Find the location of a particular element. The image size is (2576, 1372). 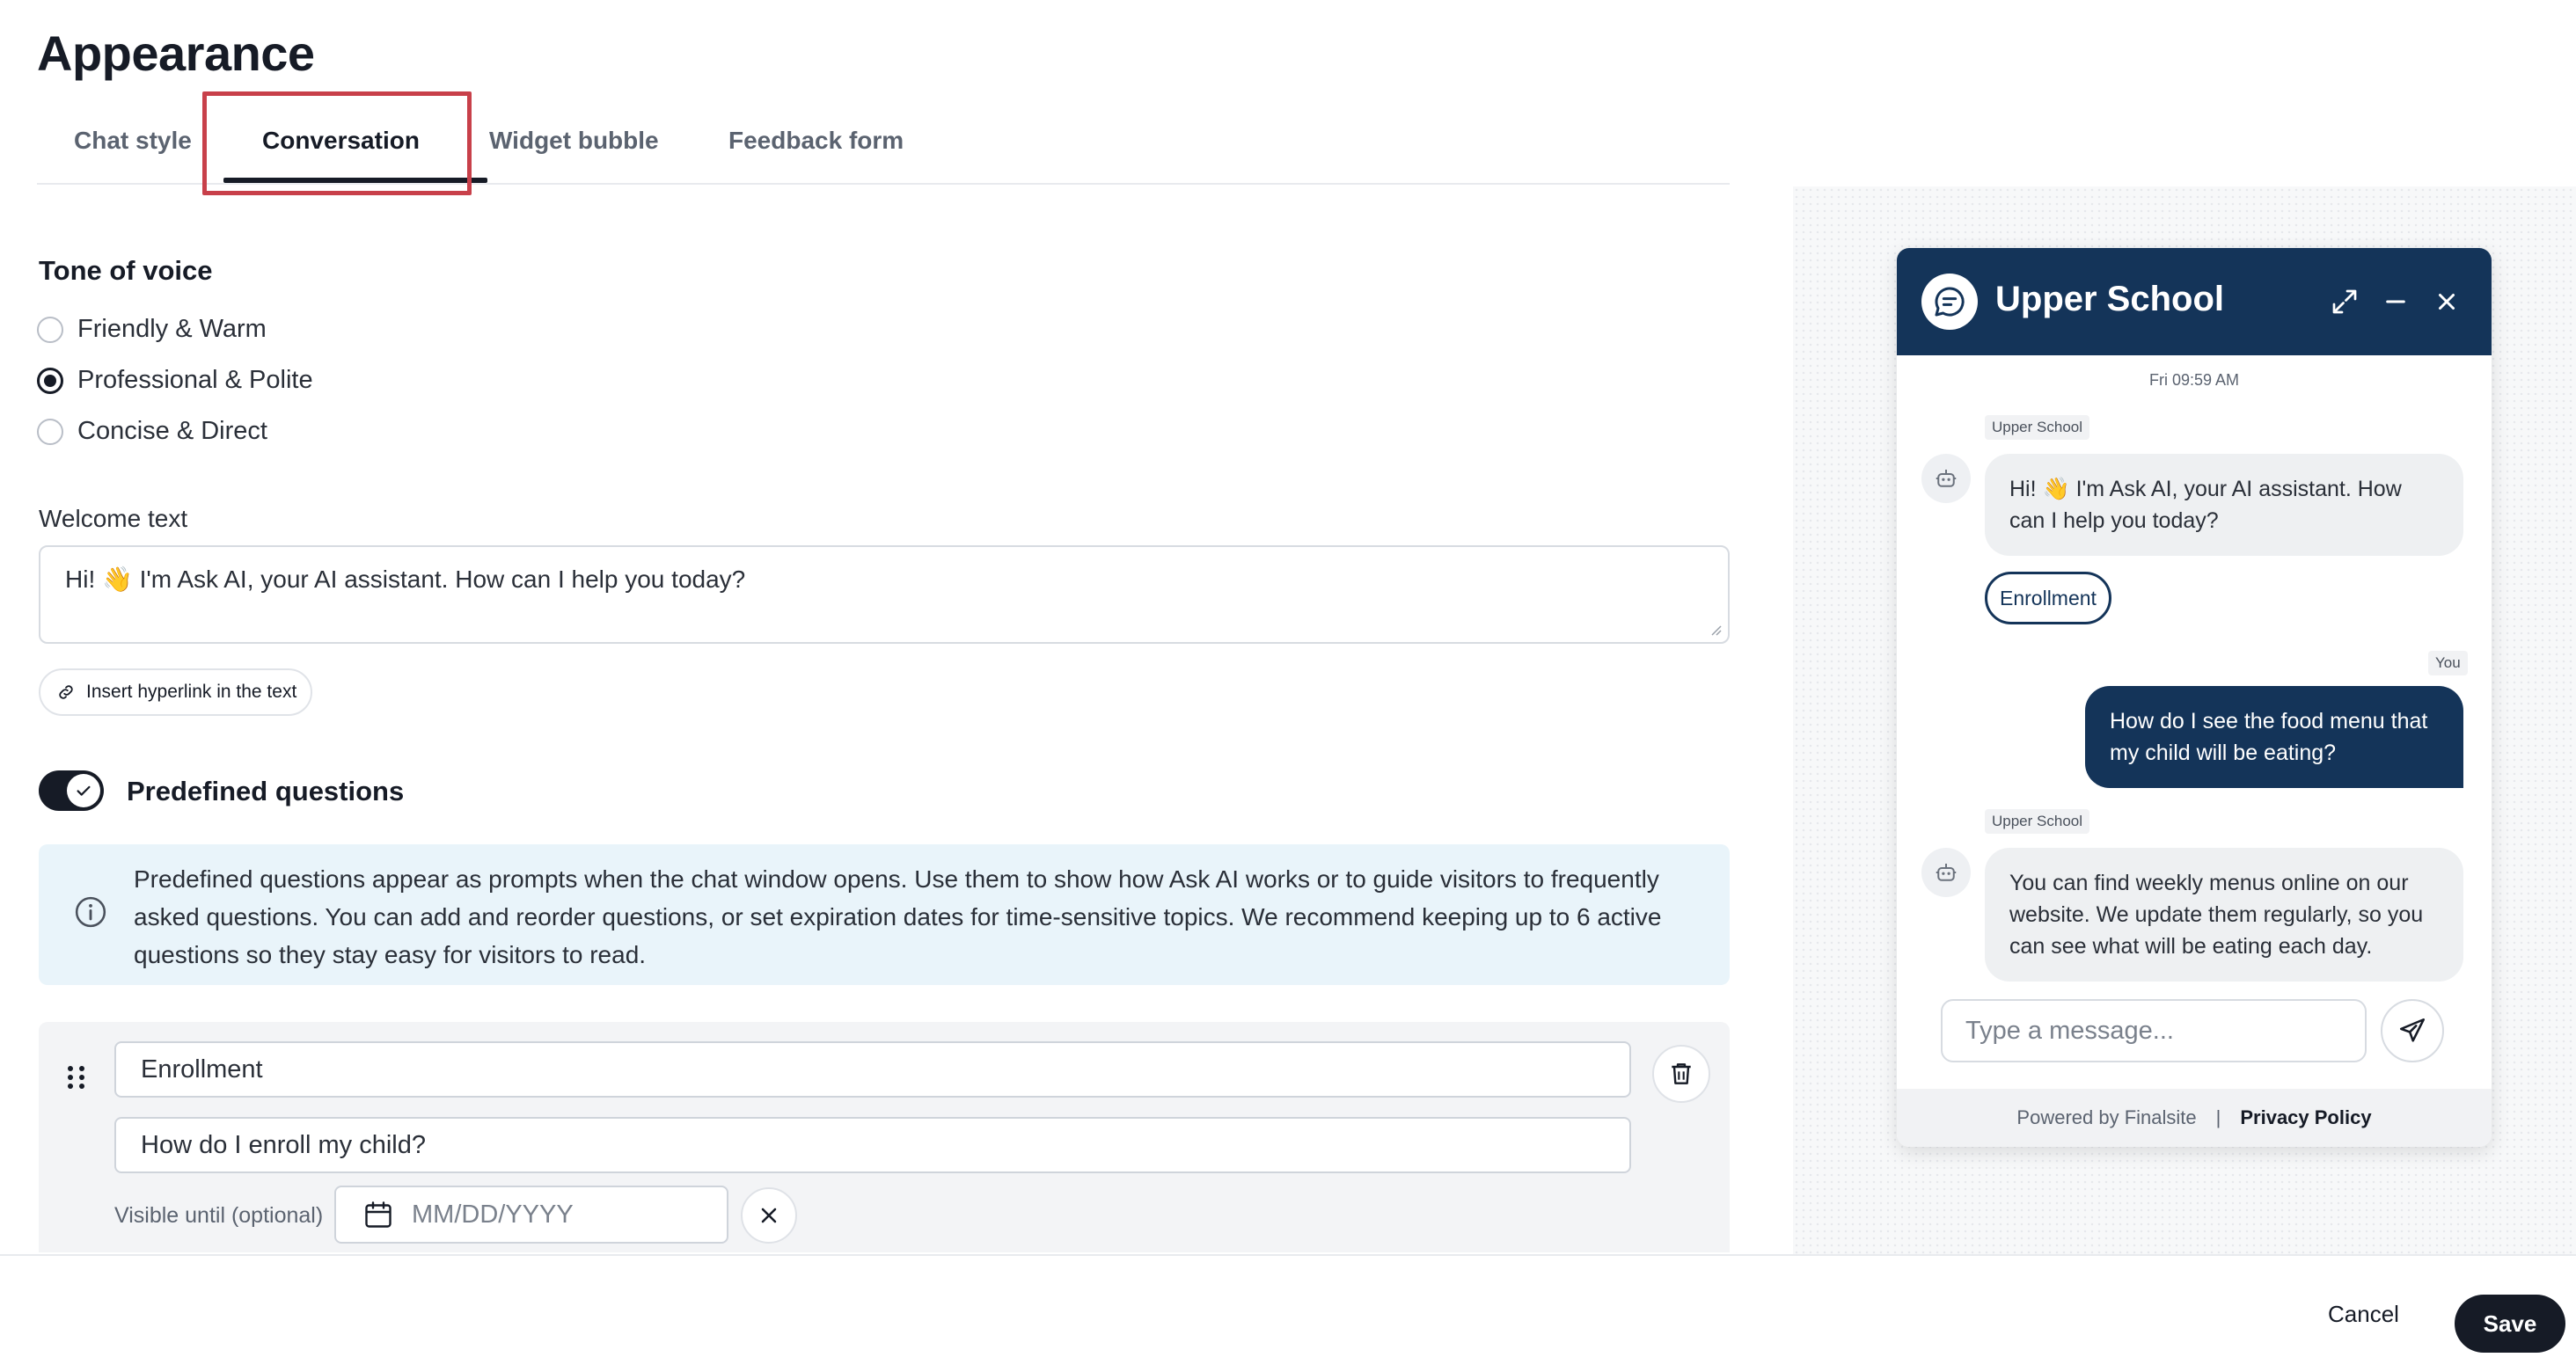

sender-label: You is located at coordinates (2448, 663).